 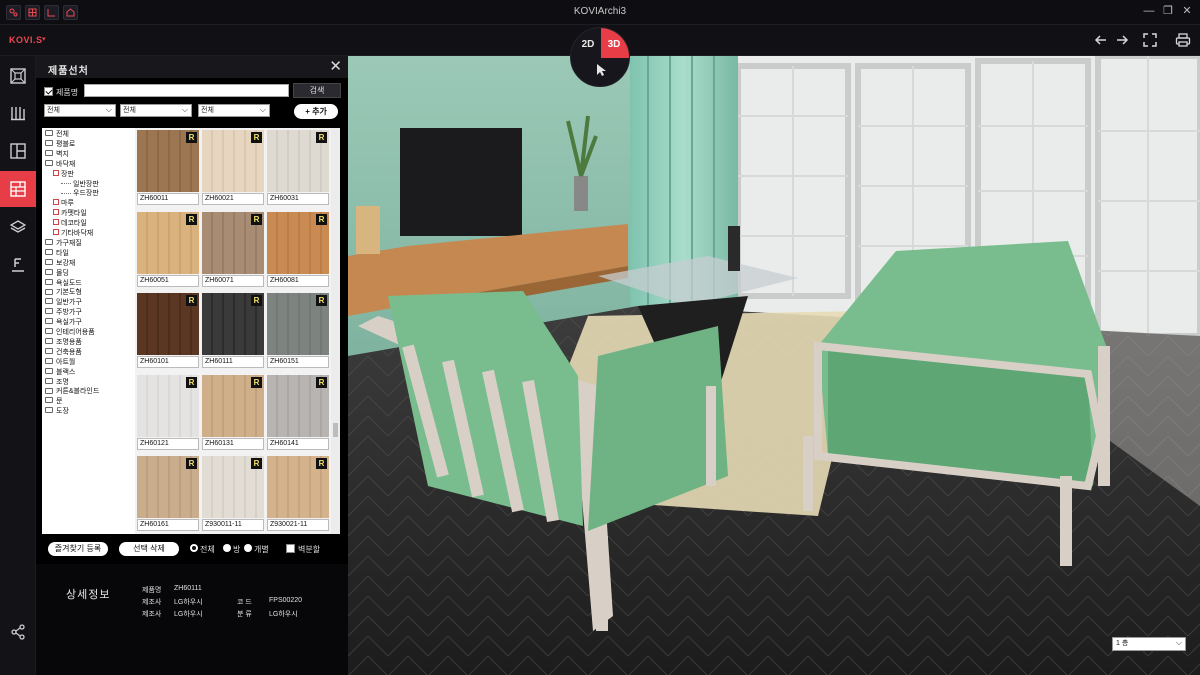 I want to click on tree-item: 주방가구, so click(x=63, y=312).